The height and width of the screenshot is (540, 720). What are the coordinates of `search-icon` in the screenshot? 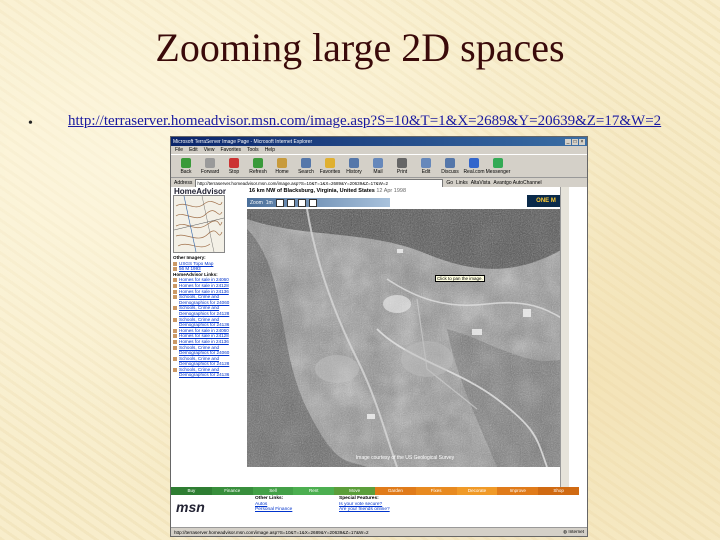 It's located at (306, 162).